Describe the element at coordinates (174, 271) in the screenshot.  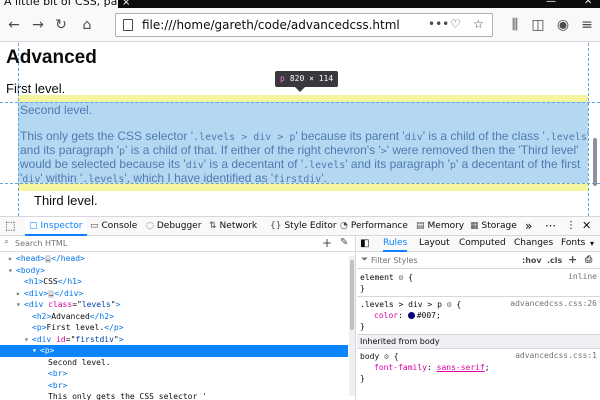
I see `markup-node: ▾ <body>` at that location.